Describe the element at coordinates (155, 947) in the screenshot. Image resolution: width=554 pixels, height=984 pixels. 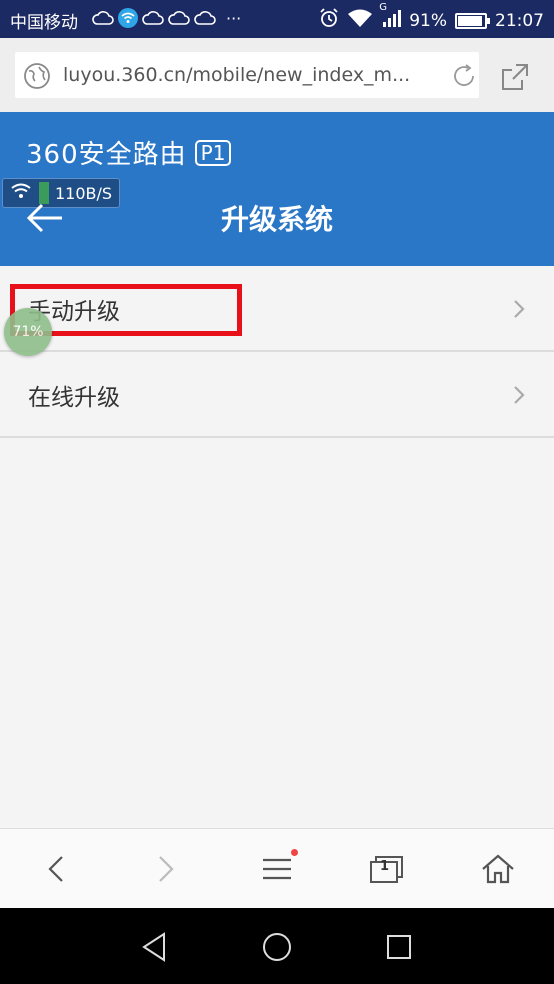
I see `nav-back-icon` at that location.